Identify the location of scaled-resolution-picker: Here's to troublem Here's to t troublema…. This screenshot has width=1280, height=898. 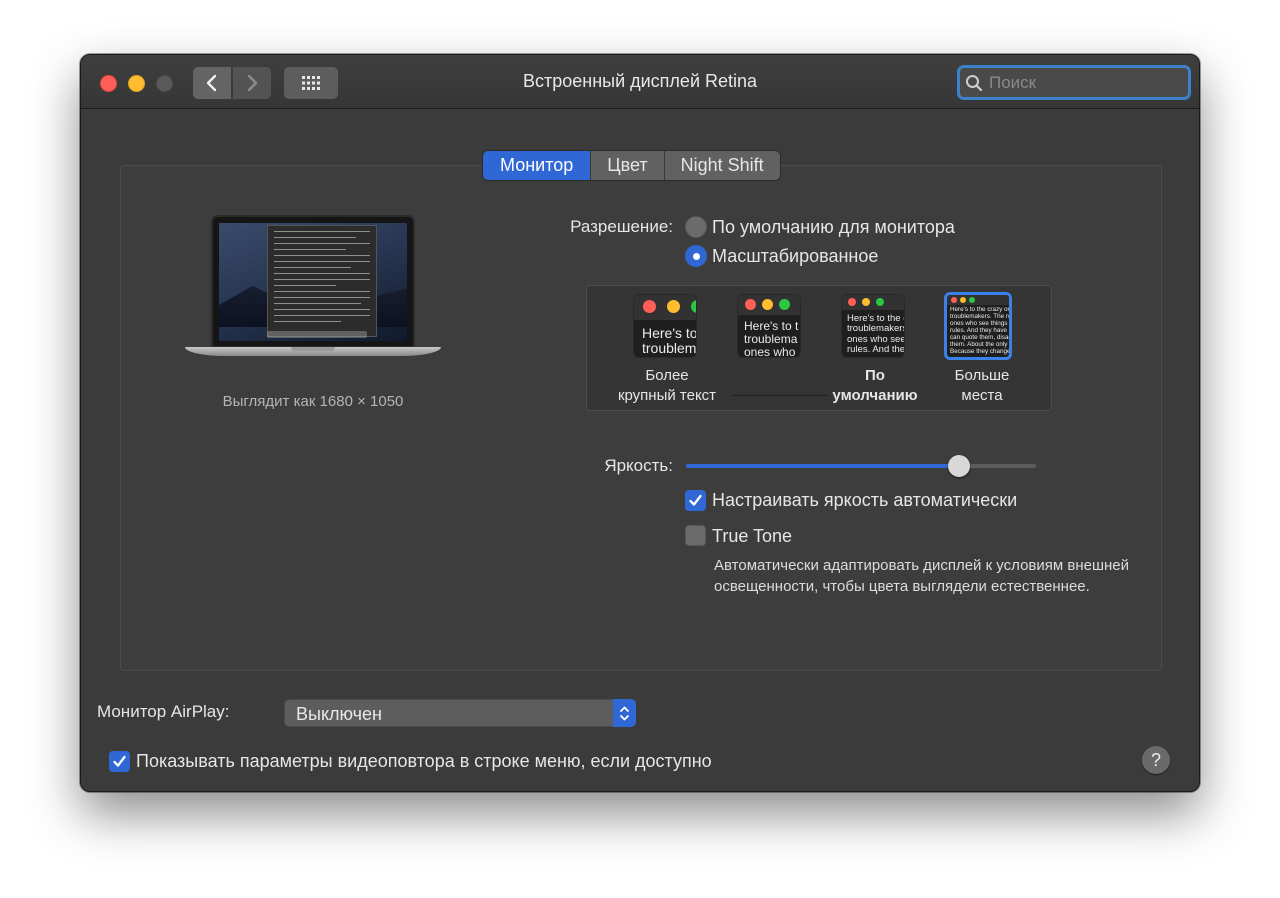
(819, 348).